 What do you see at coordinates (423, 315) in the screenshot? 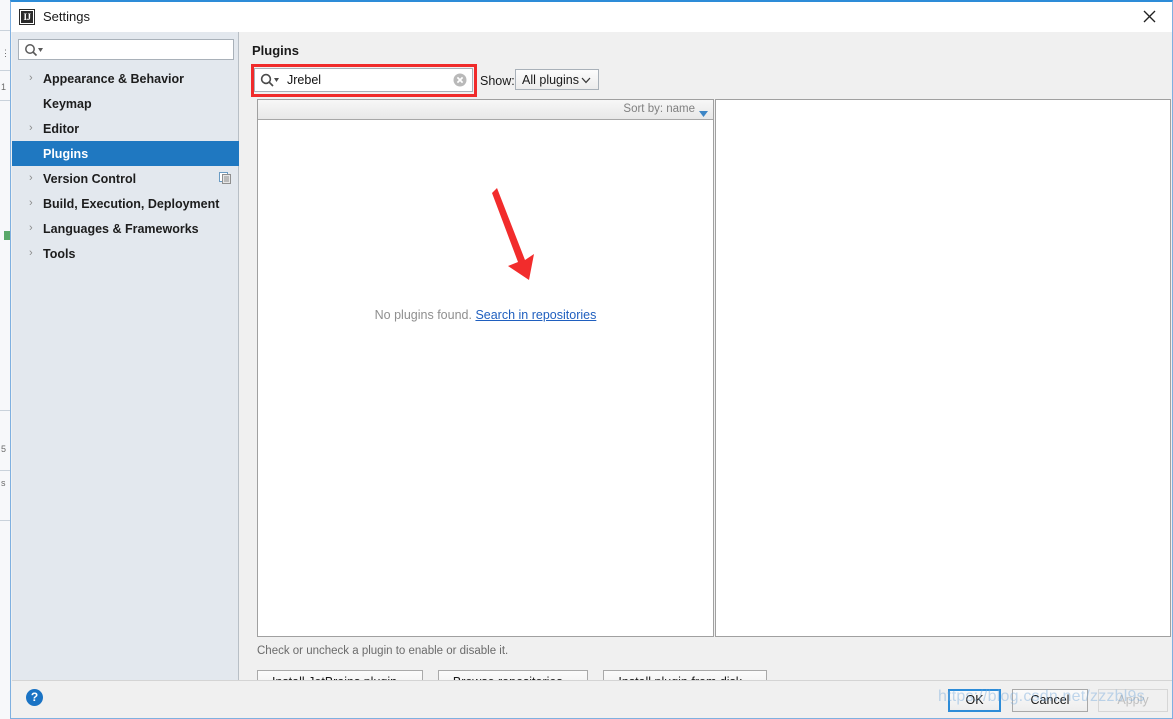
I see `empty-state-text: No plugins found.` at bounding box center [423, 315].